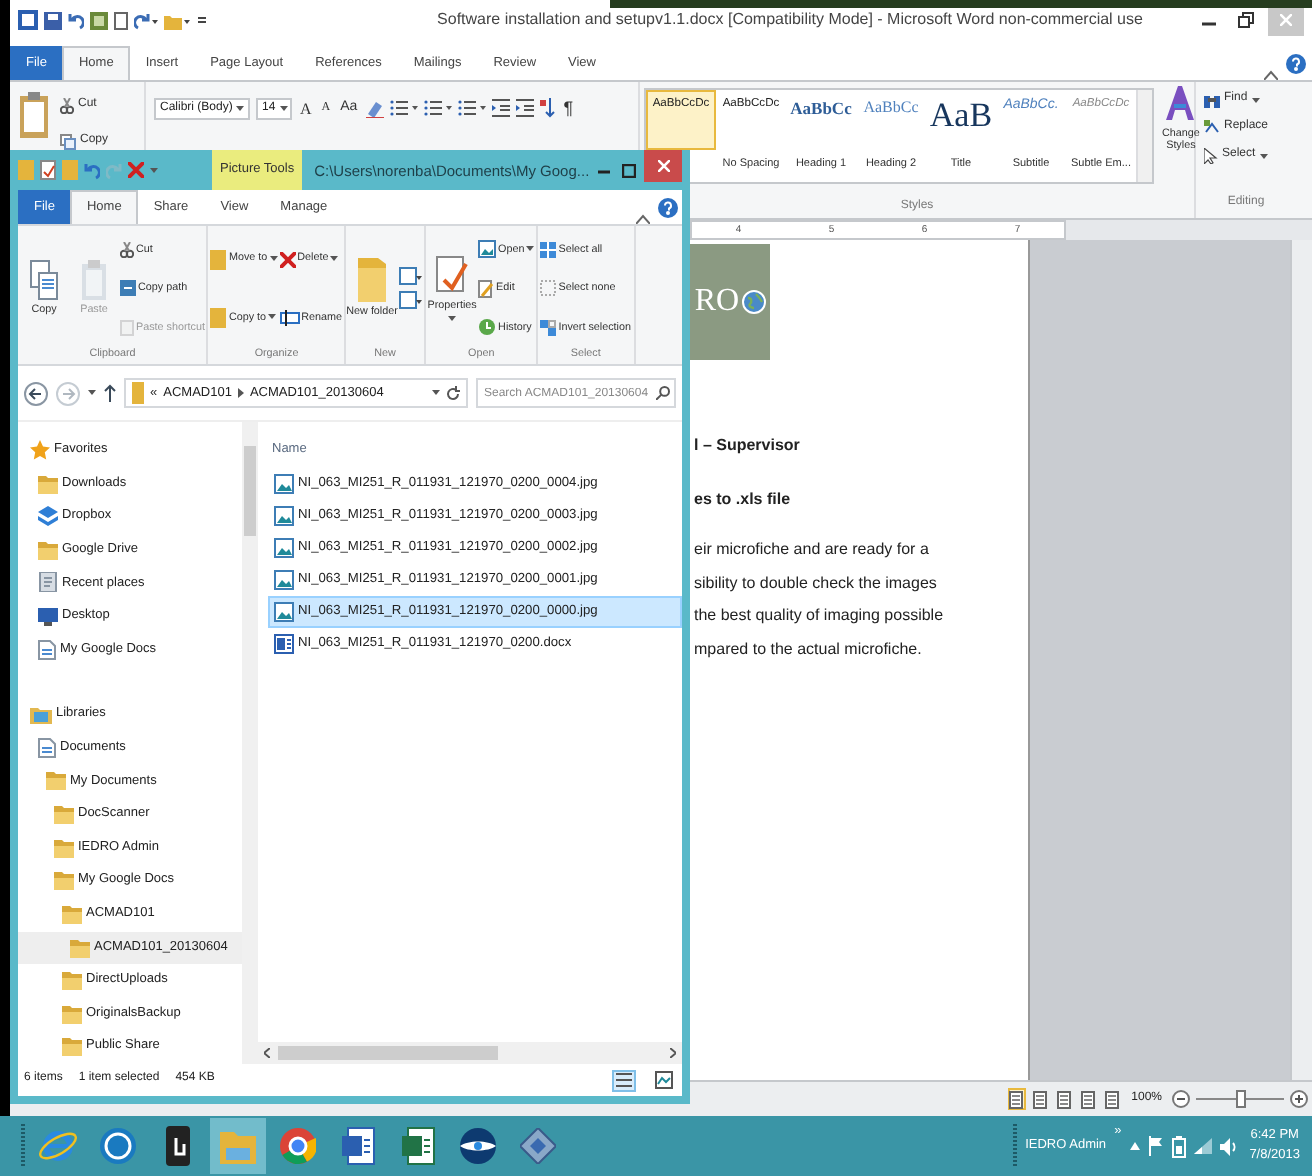  I want to click on scissors-icon, so click(67, 106).